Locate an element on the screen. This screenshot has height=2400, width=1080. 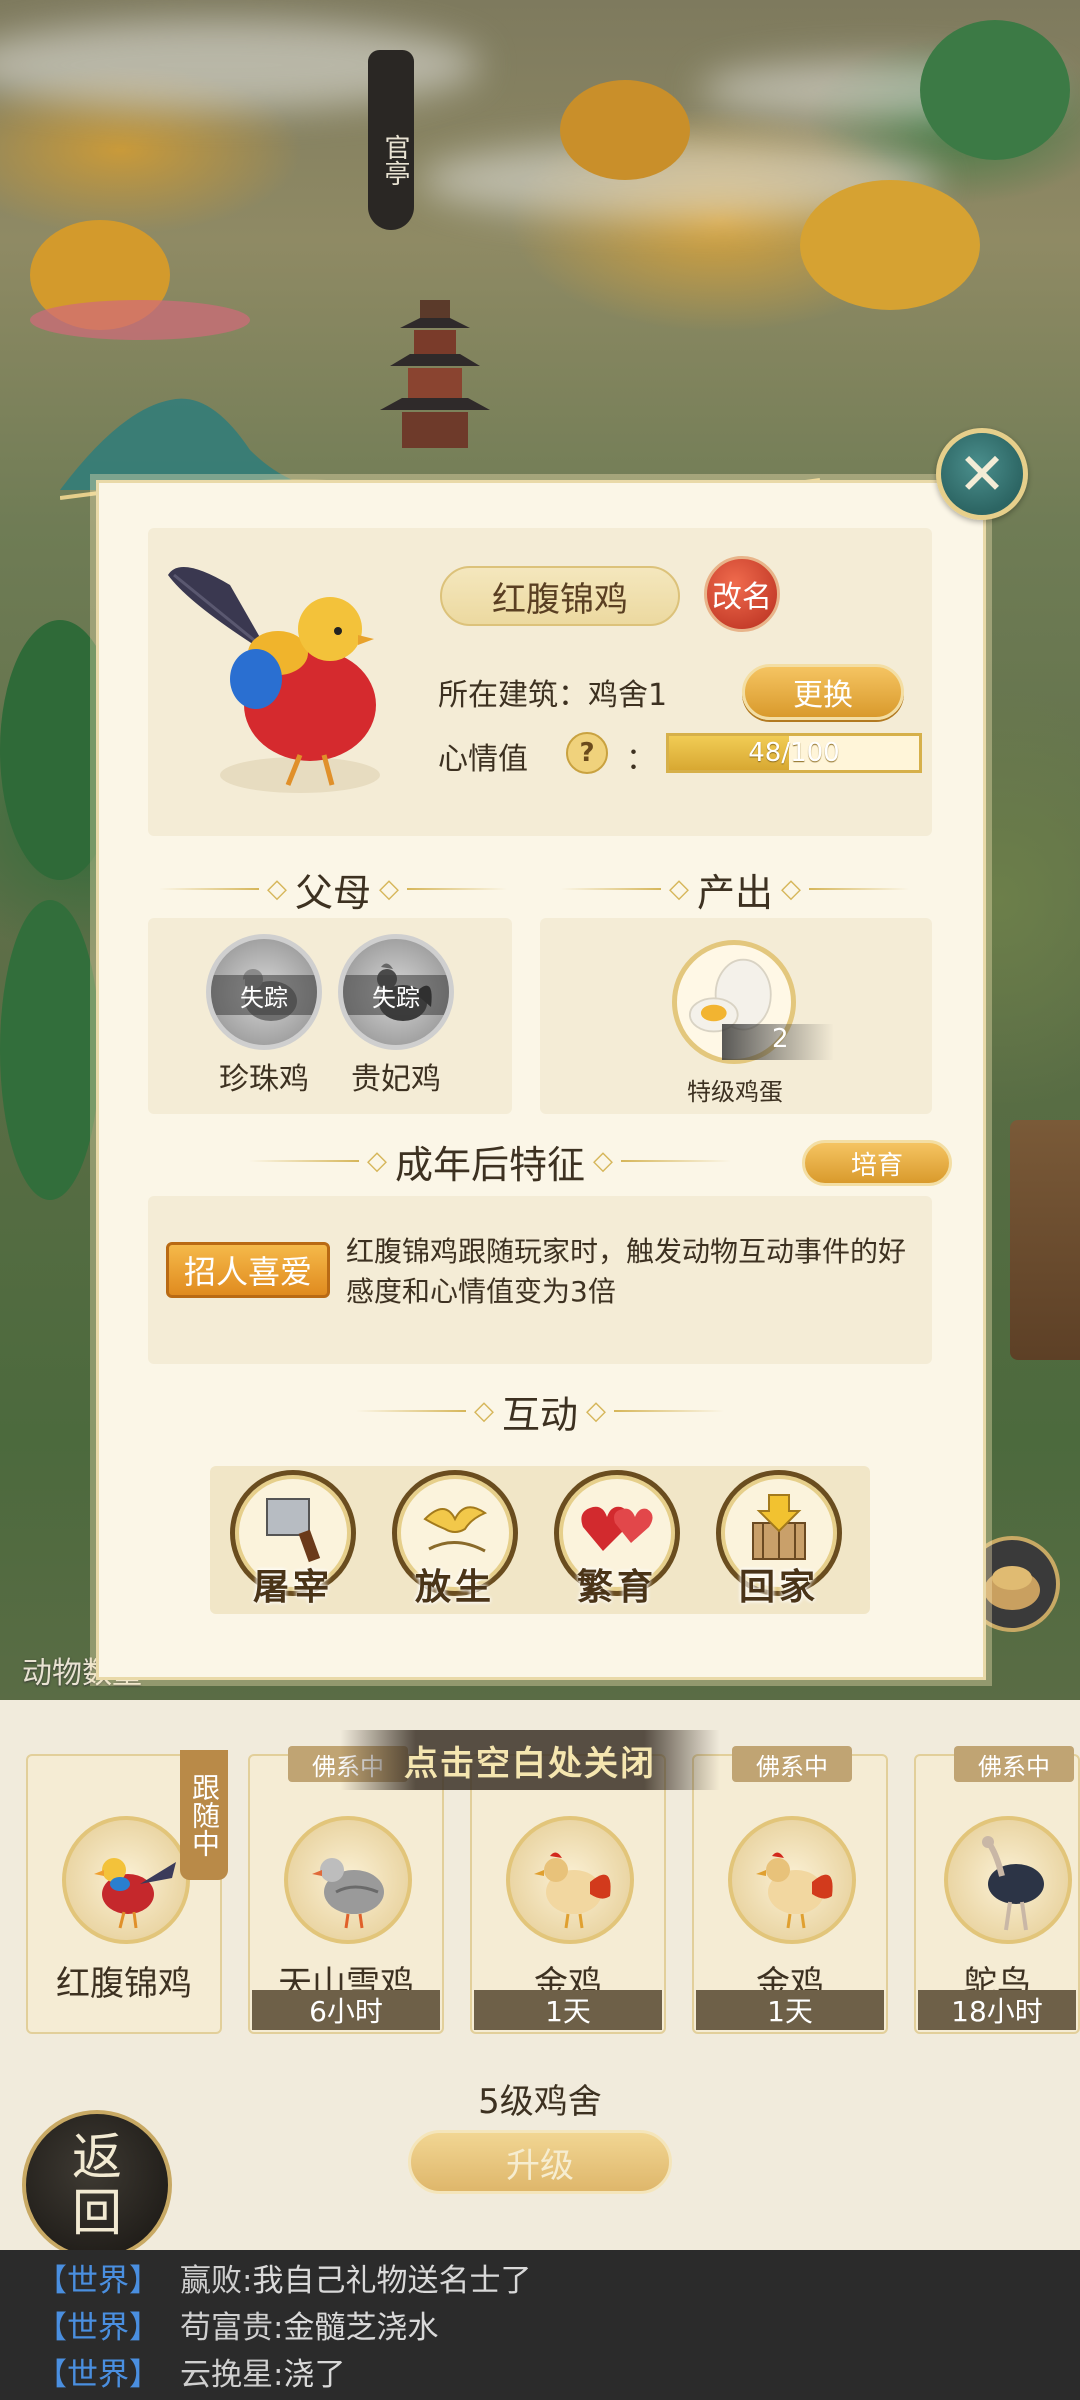
chat-text: 金髓芝浇水 is located at coordinates (361, 2328).